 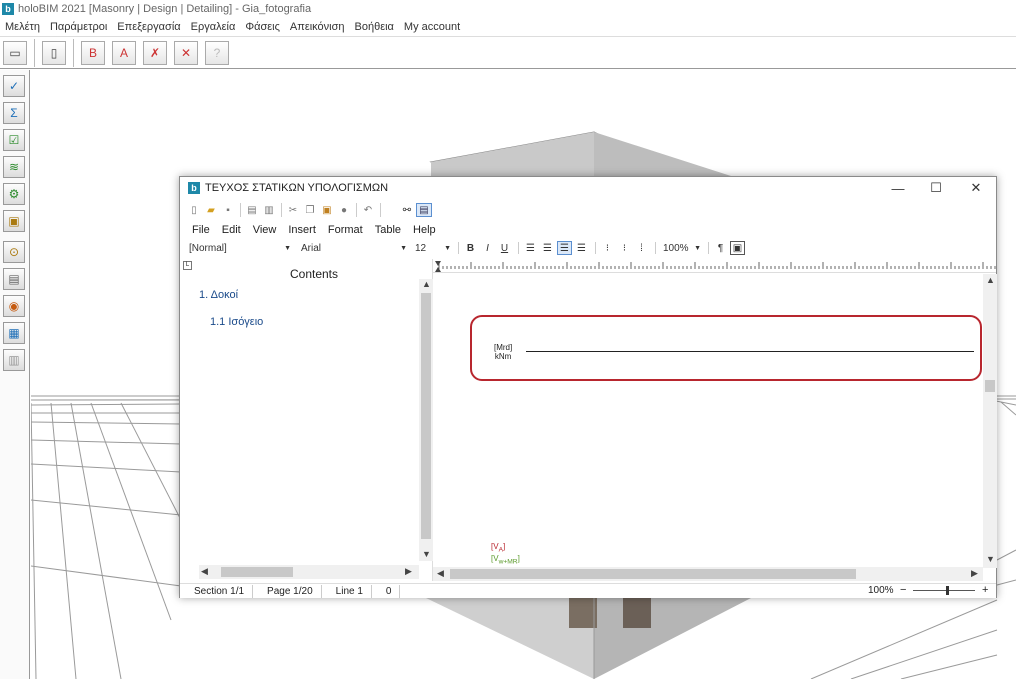 I want to click on align-right-icon: ☰, so click(x=547, y=248).